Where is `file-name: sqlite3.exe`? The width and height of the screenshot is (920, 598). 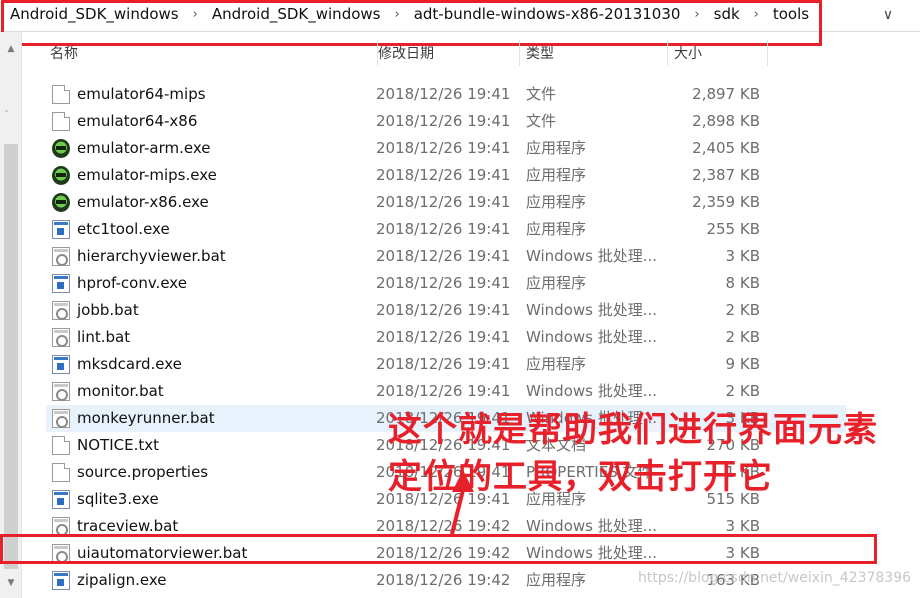
file-name: sqlite3.exe is located at coordinates (118, 499).